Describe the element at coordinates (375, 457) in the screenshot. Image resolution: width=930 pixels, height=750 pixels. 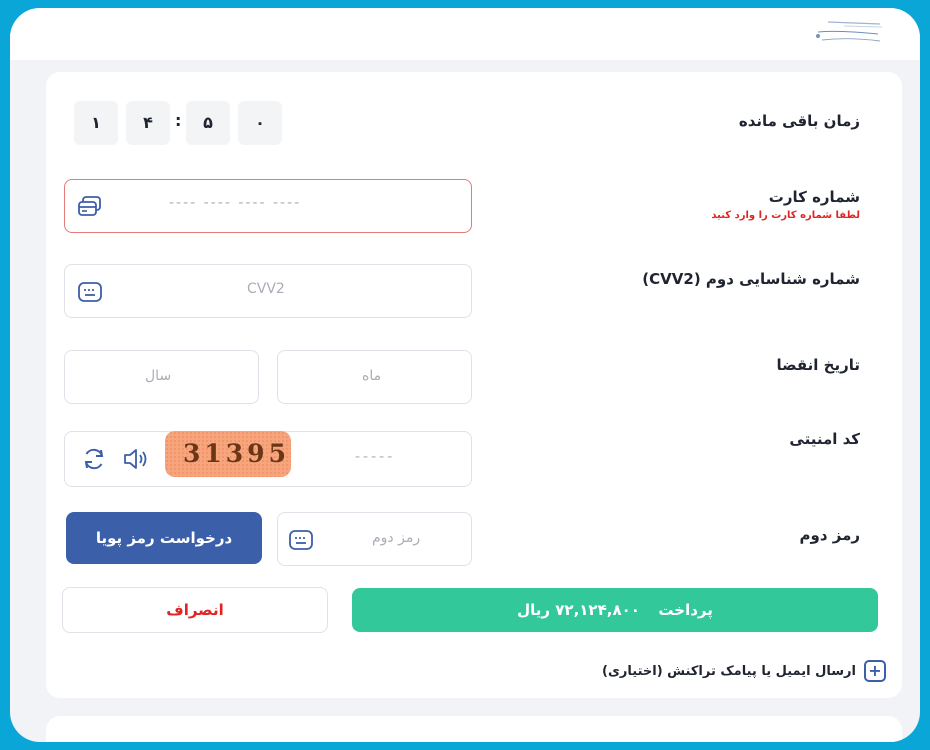
I see `captcha-placeholder: -----` at that location.